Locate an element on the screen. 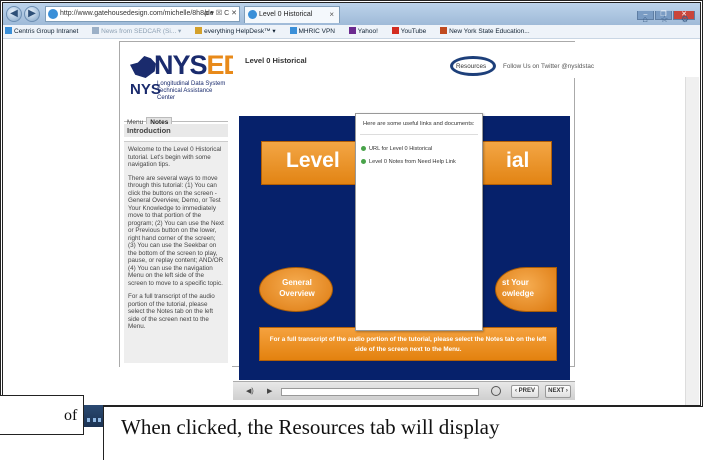 Image resolution: width=703 pixels, height=460 pixels. sidebar-tabs: Menu Notes is located at coordinates (176, 119).